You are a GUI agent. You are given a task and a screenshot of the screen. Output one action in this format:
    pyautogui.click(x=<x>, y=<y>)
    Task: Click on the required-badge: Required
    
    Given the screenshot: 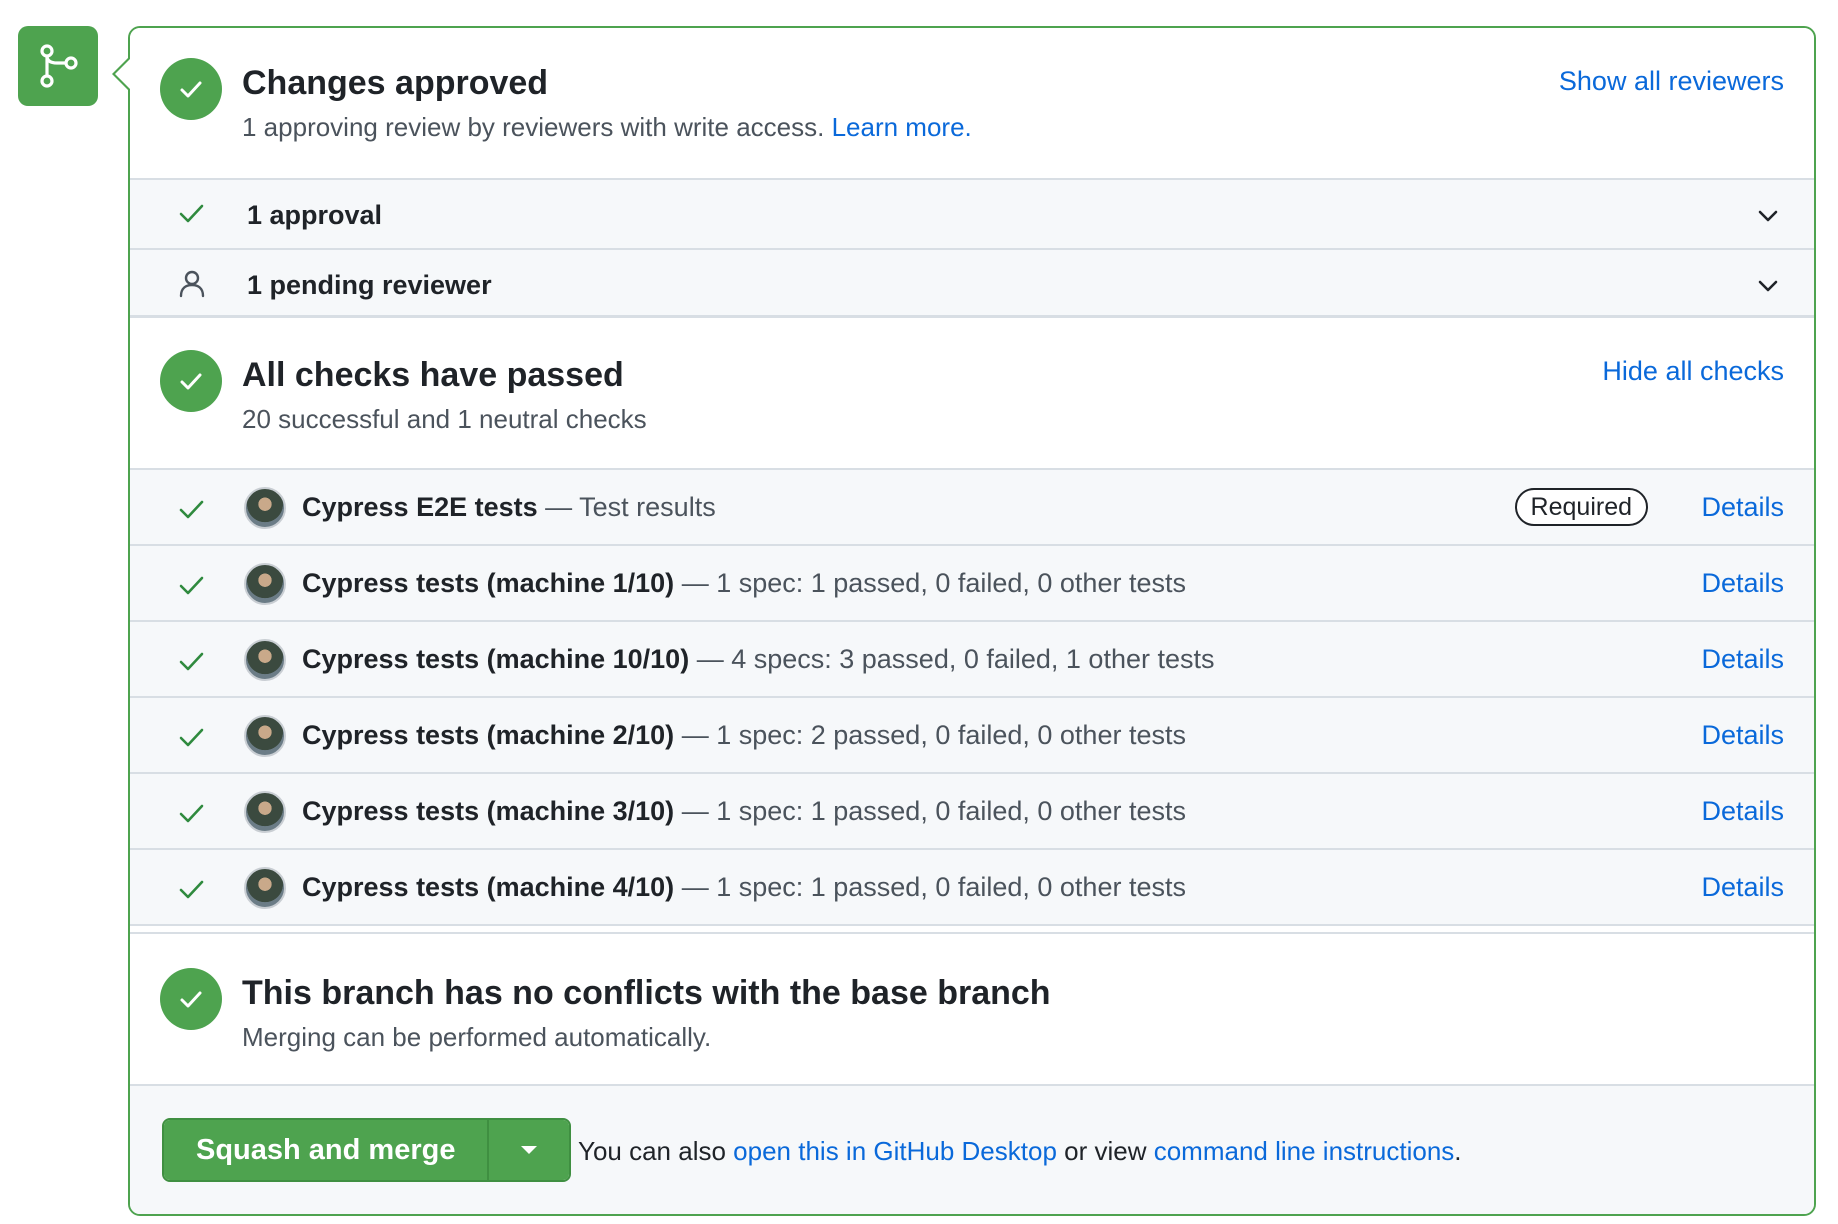 What is the action you would take?
    pyautogui.click(x=1581, y=507)
    